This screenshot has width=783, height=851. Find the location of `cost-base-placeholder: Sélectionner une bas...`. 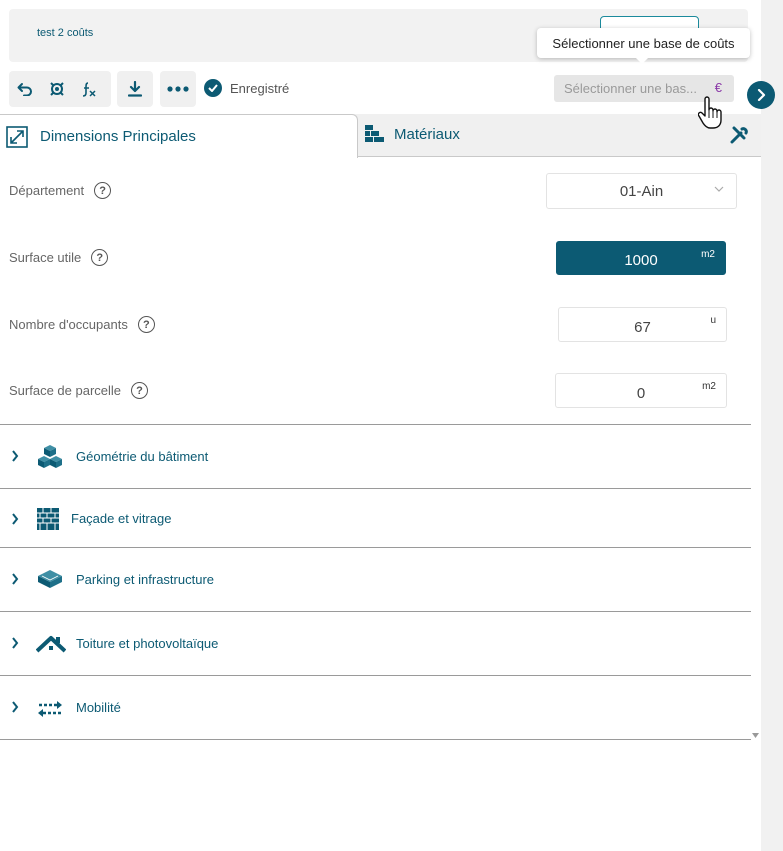

cost-base-placeholder: Sélectionner une bas... is located at coordinates (630, 88).